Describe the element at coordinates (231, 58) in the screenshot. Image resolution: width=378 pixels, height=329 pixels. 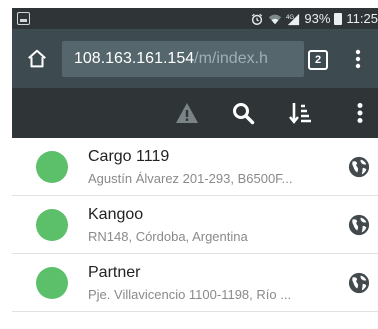
I see `url-path: /m/index.h` at that location.